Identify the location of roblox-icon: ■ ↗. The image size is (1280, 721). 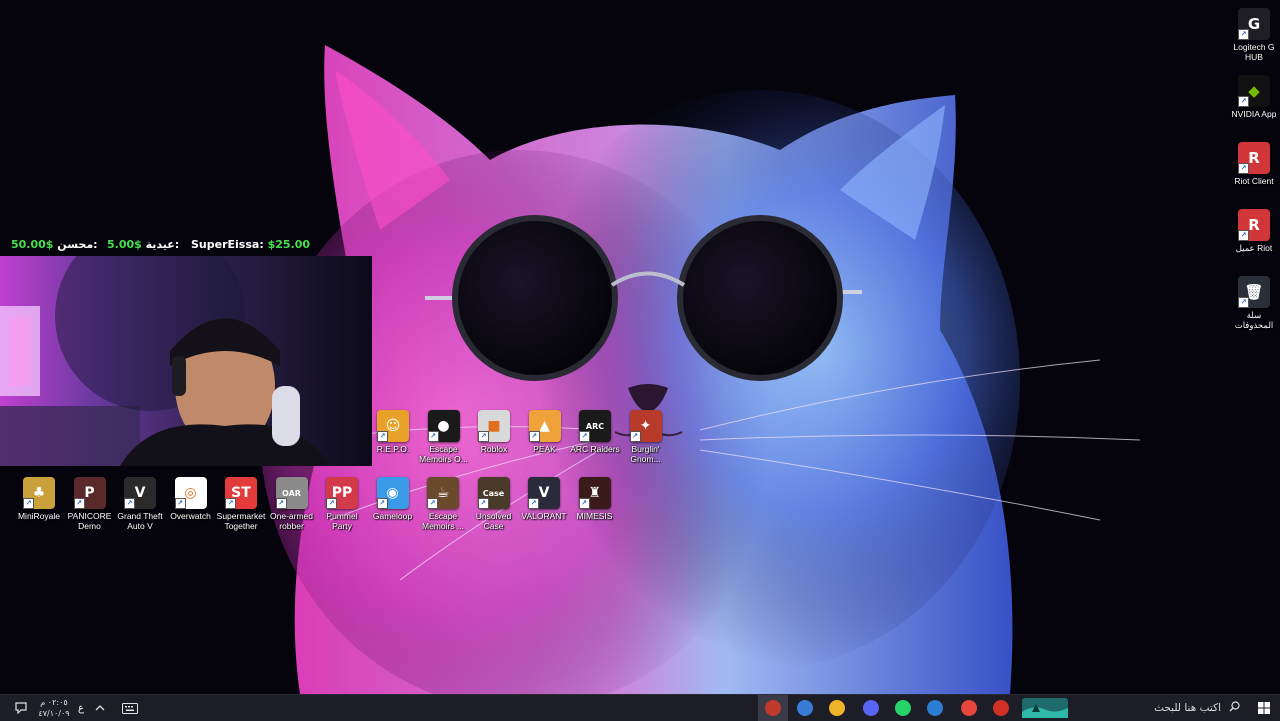
(494, 426).